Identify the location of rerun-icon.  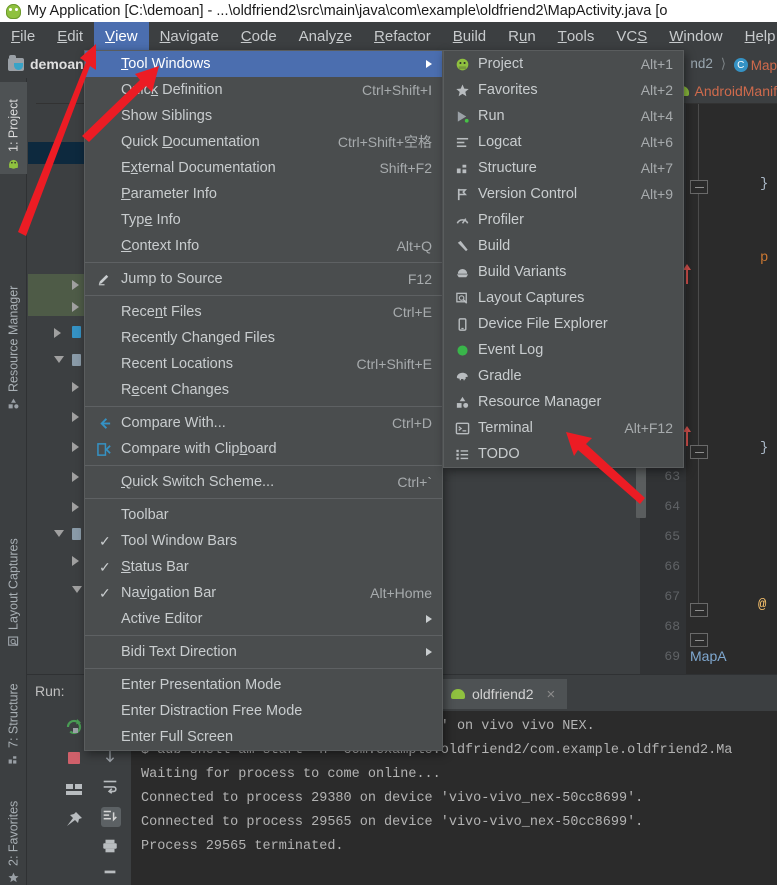
(74, 727).